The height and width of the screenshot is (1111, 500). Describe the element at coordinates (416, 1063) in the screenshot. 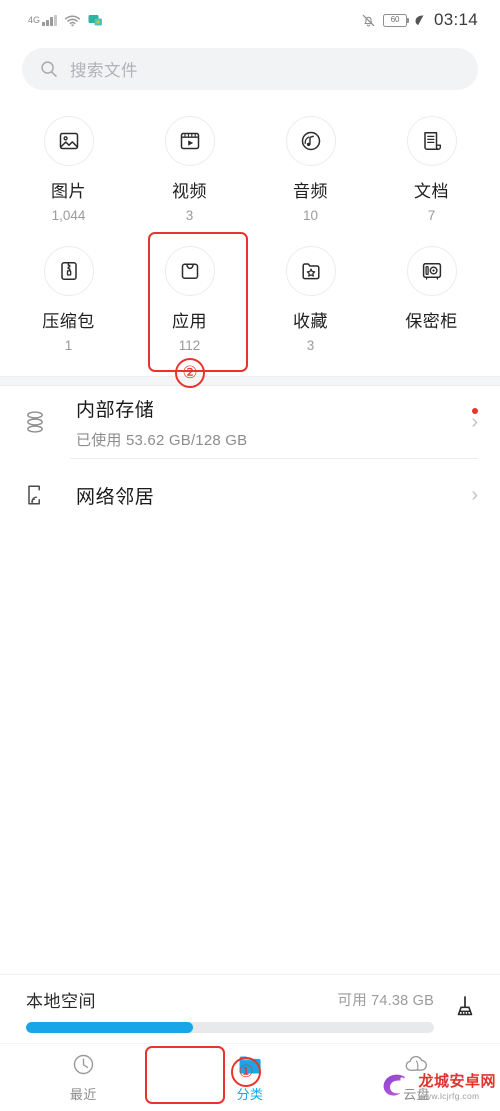

I see `cloud-icon` at that location.